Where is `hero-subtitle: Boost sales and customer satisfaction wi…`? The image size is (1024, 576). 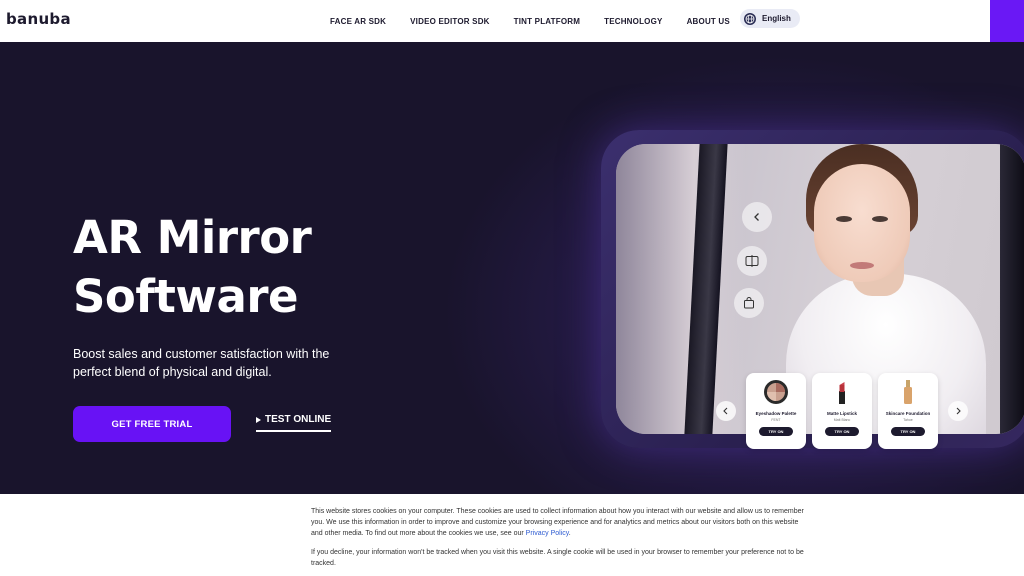
hero-subtitle: Boost sales and customer satisfaction wi… is located at coordinates (201, 363).